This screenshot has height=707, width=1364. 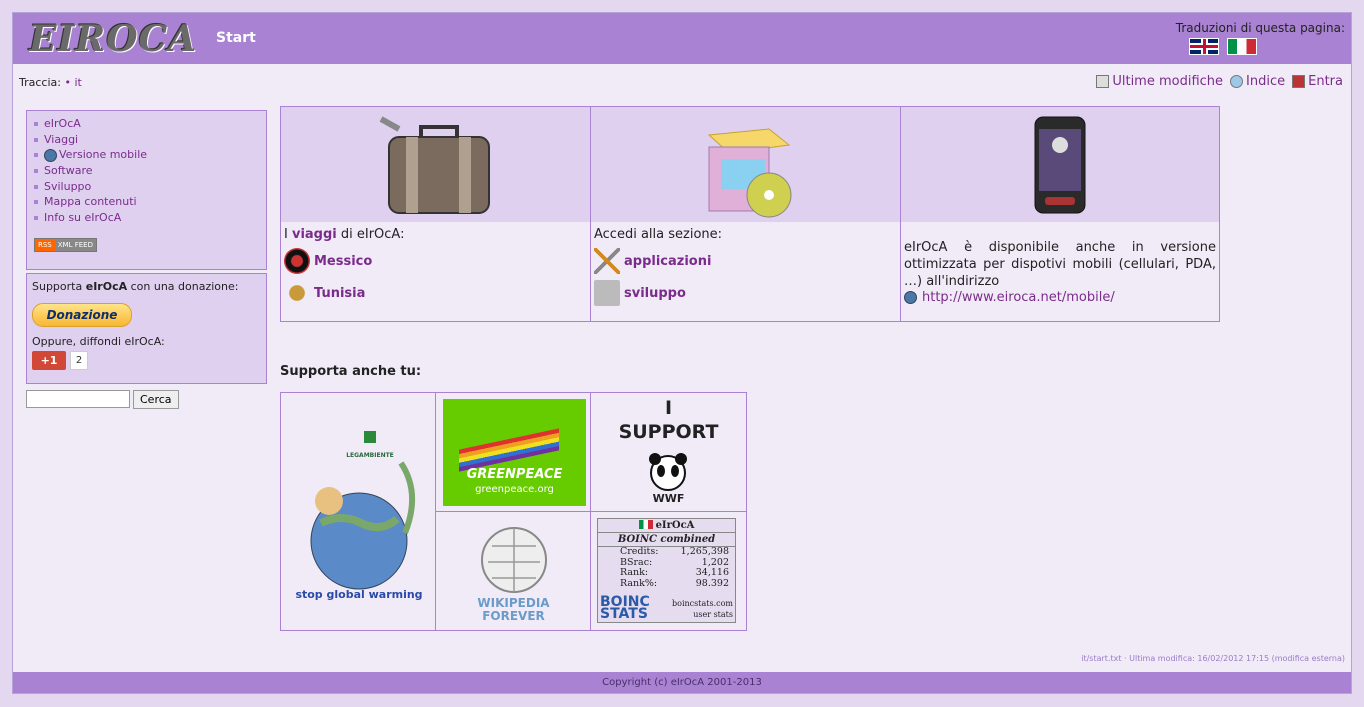 I want to click on wiki-line2: FOREVER, so click(x=513, y=616).